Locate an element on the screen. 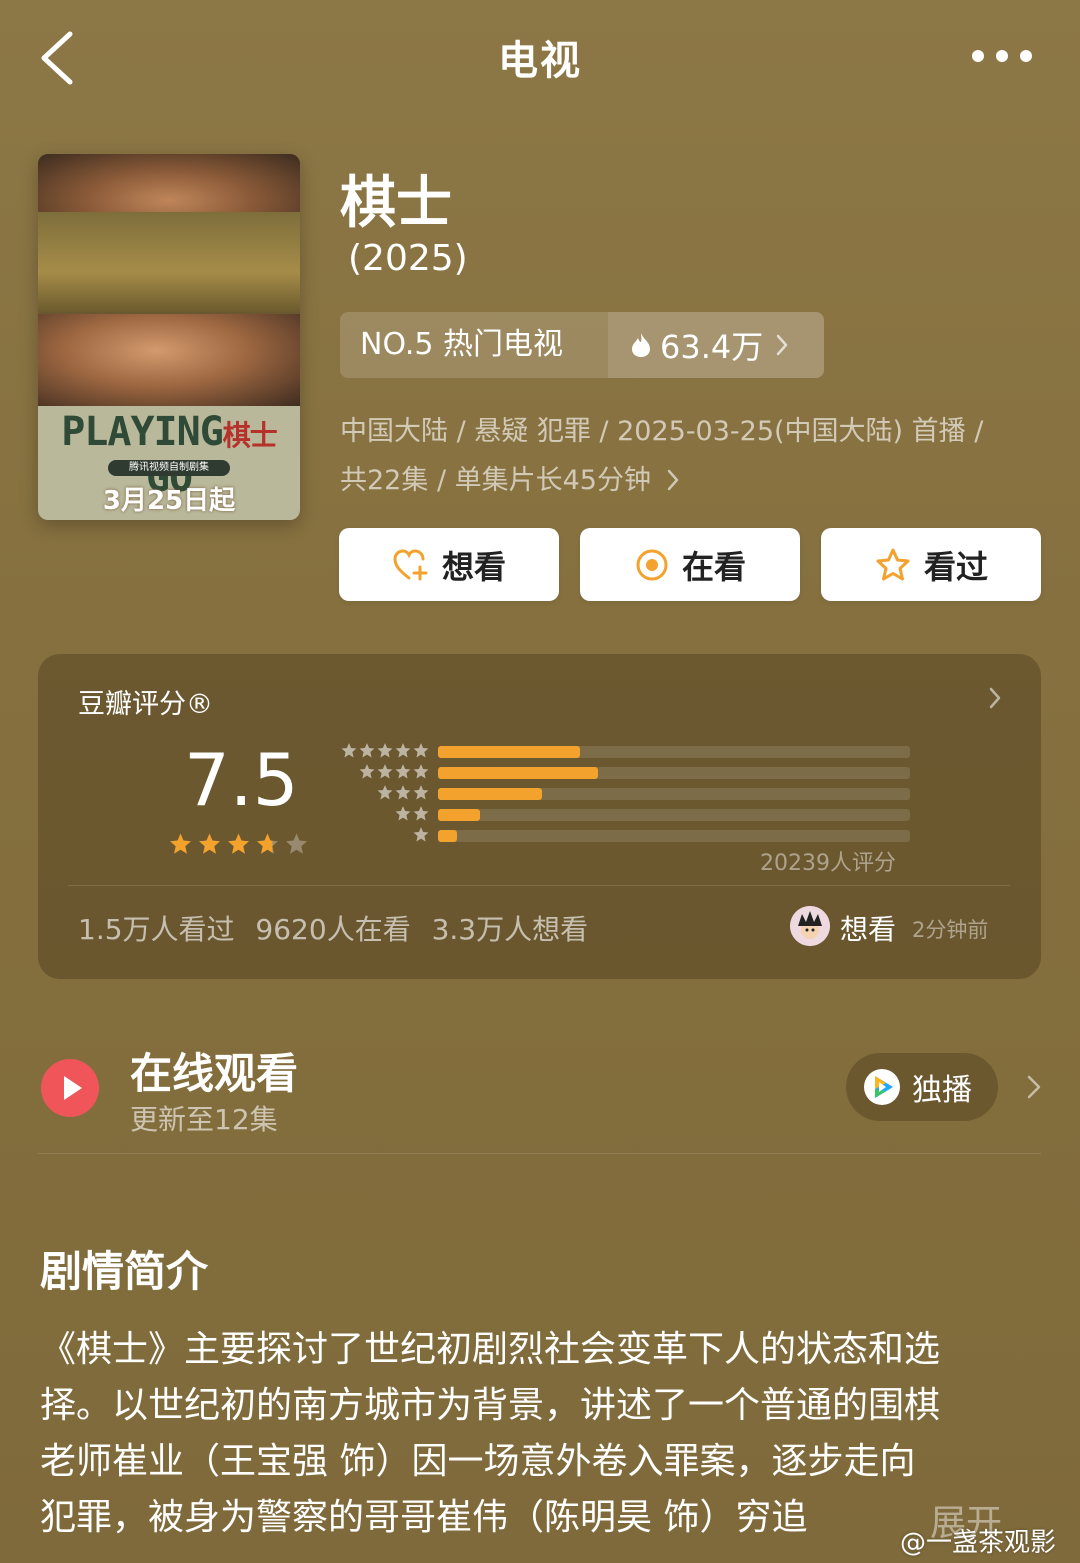 Image resolution: width=1080 pixels, height=1563 pixels. recent-activity-status: 想看 is located at coordinates (868, 929).